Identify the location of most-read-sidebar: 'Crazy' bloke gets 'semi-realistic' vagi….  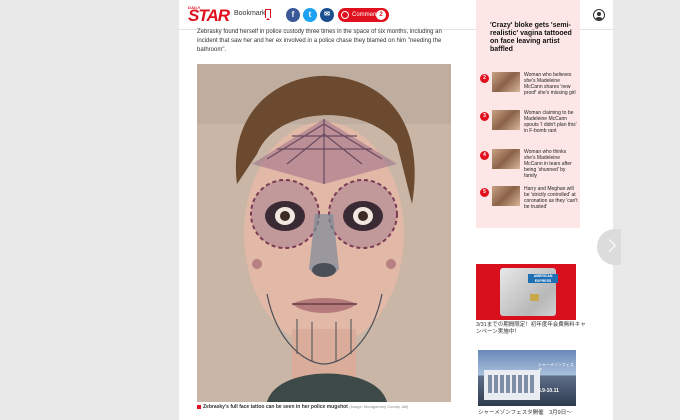
(528, 114).